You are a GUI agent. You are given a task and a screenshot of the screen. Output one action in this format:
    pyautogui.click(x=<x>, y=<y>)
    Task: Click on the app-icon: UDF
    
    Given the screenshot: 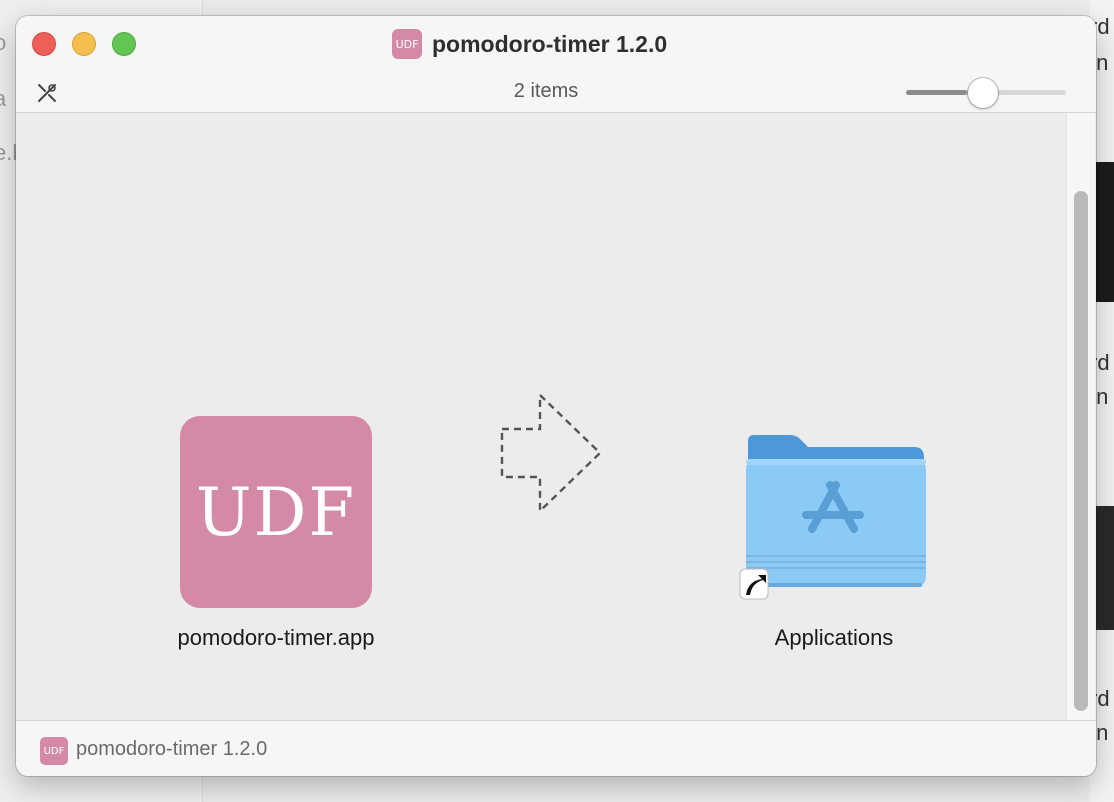 What is the action you would take?
    pyautogui.click(x=276, y=512)
    